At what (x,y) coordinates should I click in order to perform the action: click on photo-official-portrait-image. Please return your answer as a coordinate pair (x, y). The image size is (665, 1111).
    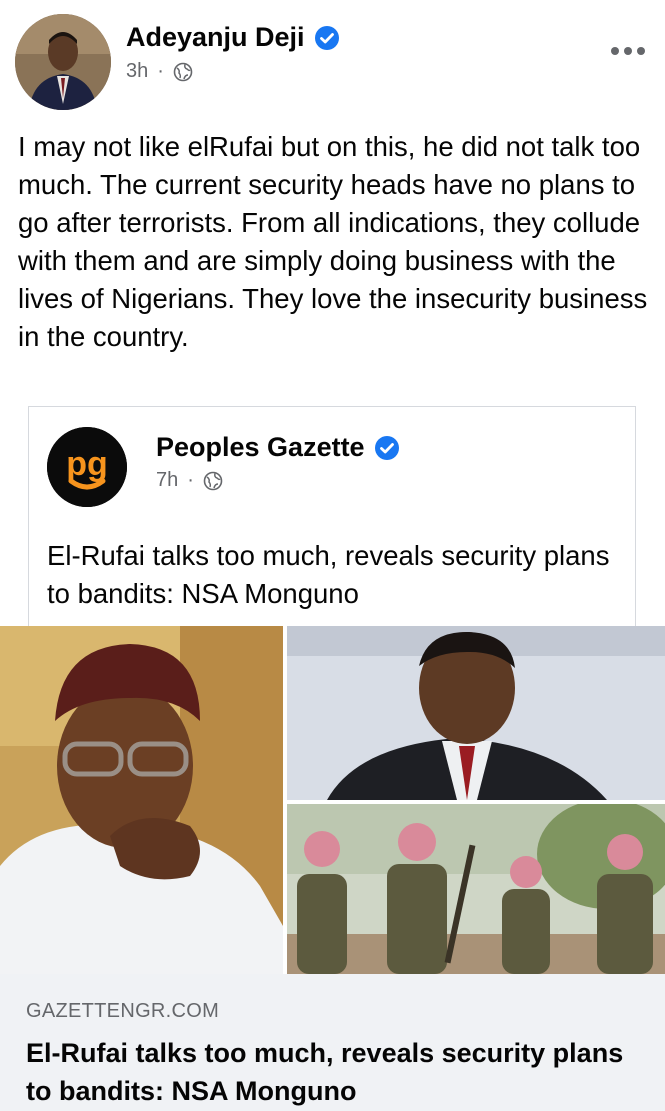
    Looking at the image, I should click on (476, 713).